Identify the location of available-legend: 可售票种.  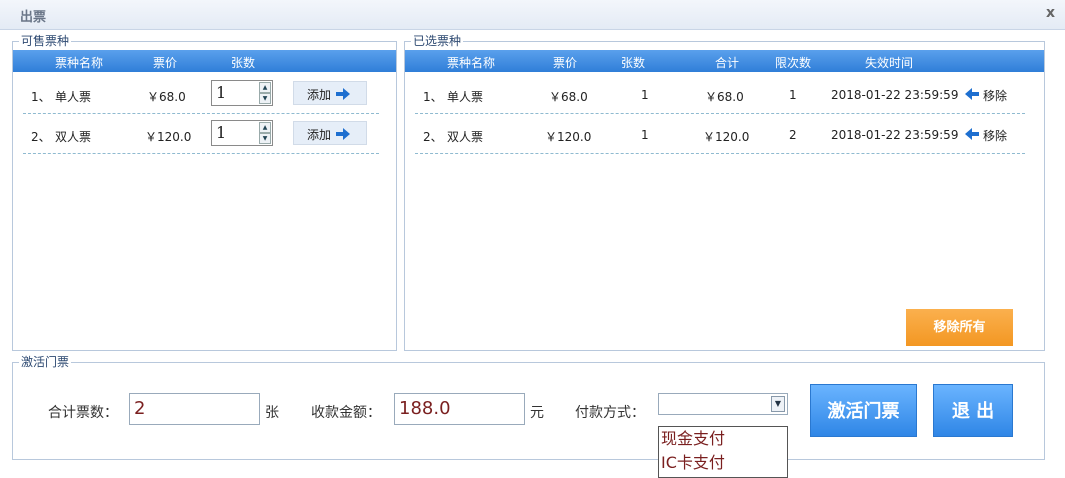
(45, 41).